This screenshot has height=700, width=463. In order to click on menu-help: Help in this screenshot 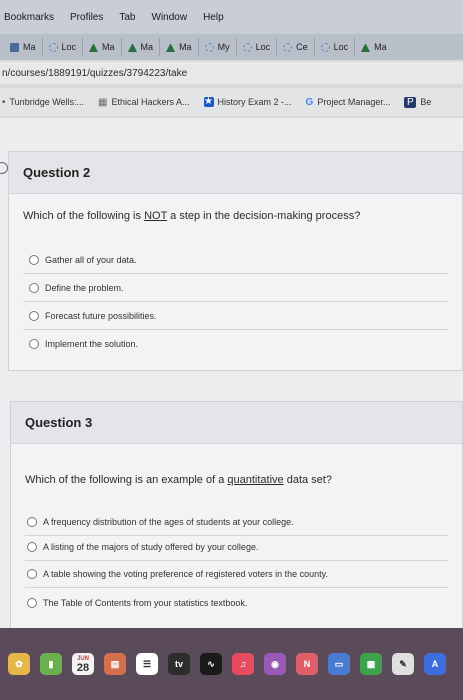, I will do `click(213, 17)`.